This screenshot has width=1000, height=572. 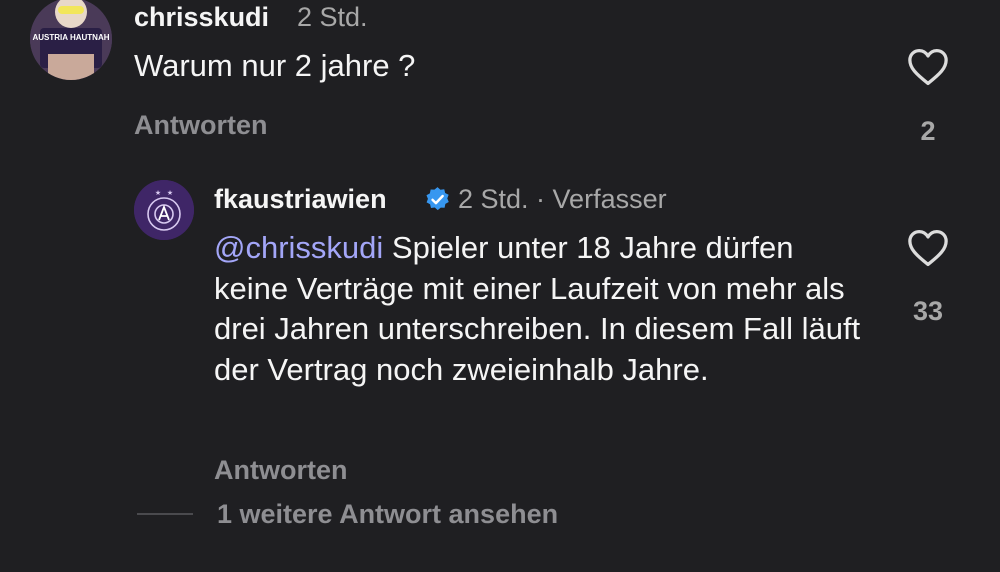 I want to click on avatar-fkaustriawien: ★ ★, so click(x=164, y=210).